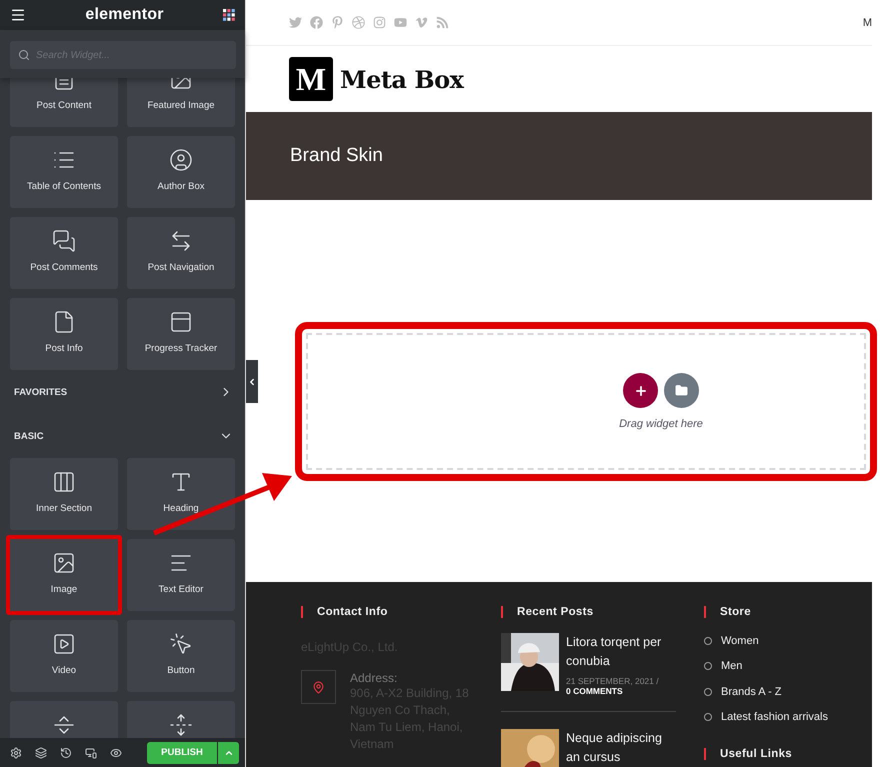 This screenshot has width=880, height=767. What do you see at coordinates (181, 253) in the screenshot?
I see `widget-tile: Post Navigation` at bounding box center [181, 253].